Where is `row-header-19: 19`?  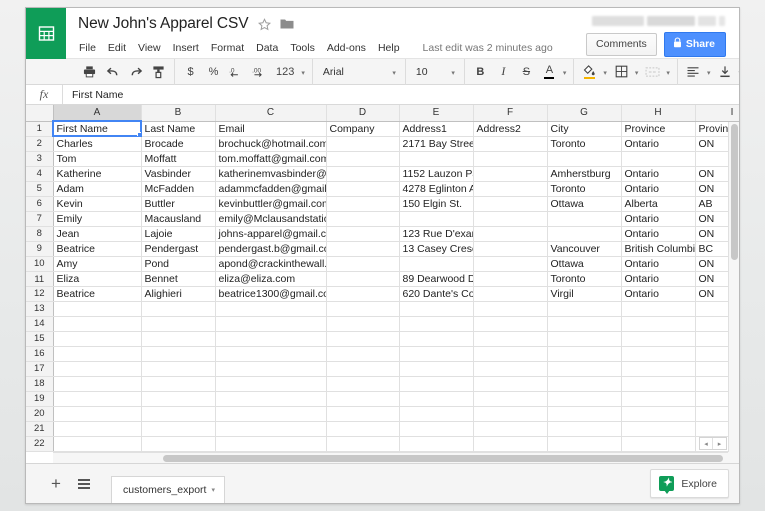 row-header-19: 19 is located at coordinates (40, 399).